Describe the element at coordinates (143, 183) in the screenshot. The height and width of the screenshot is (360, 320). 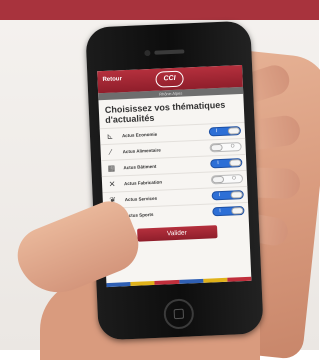
I see `topic-label: Actus Fabrication` at that location.